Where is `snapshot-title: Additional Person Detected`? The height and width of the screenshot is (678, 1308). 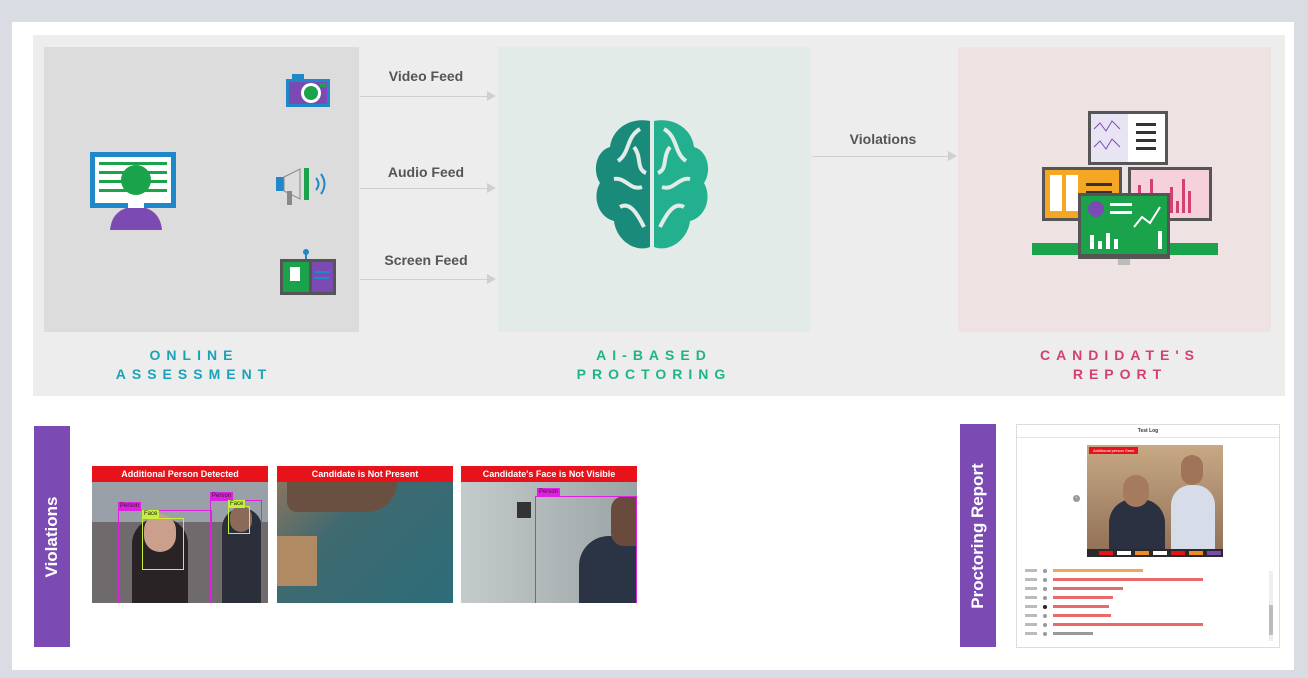 snapshot-title: Additional Person Detected is located at coordinates (180, 474).